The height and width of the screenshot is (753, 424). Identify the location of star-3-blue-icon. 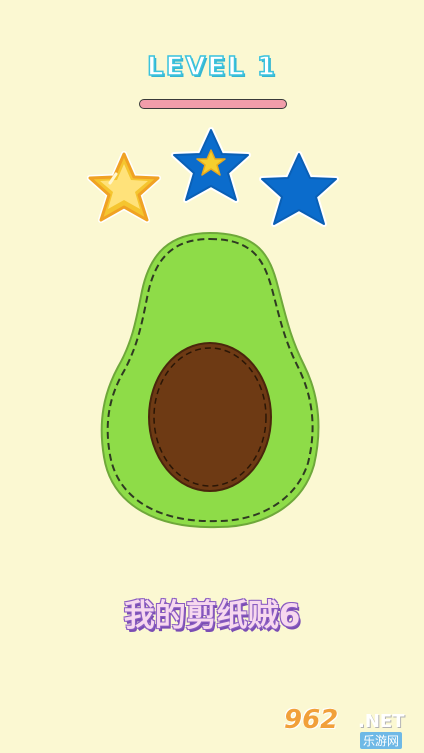
(299, 189).